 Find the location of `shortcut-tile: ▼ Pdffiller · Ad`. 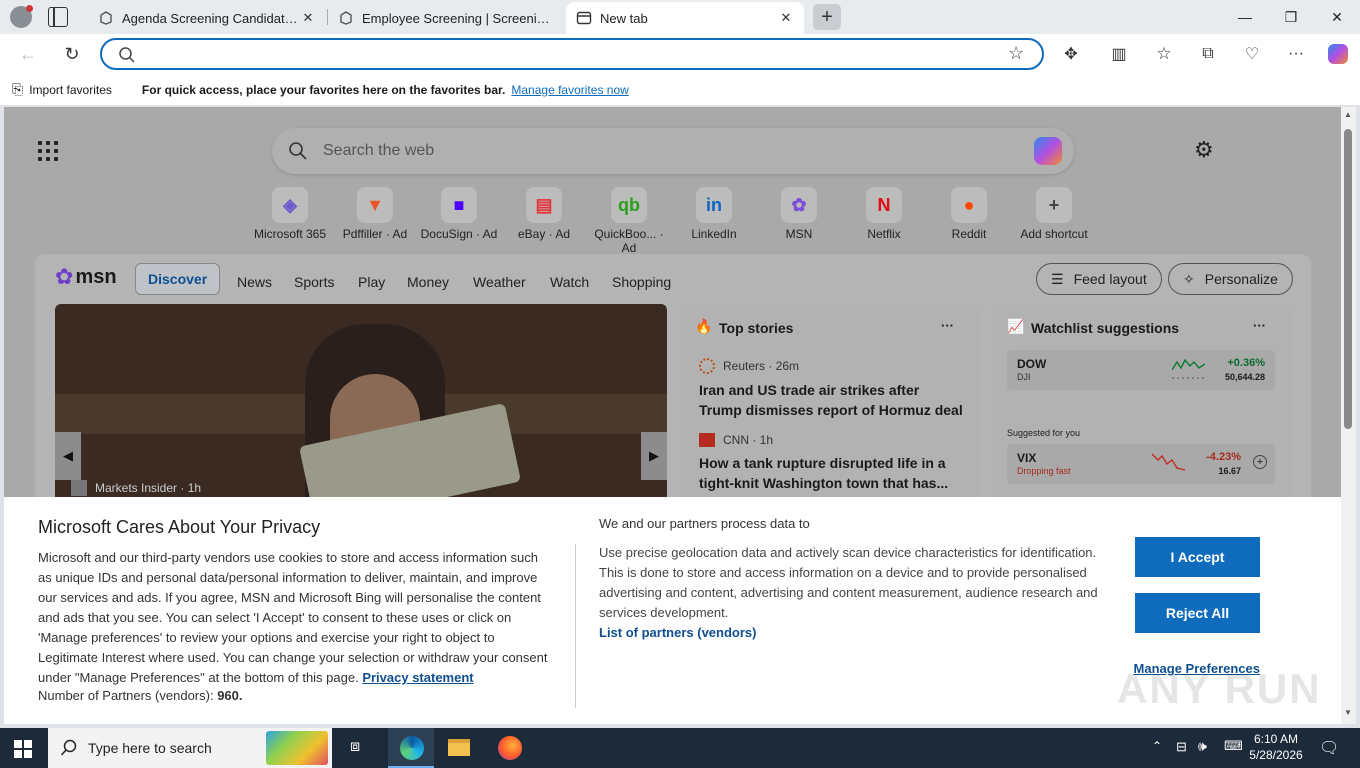

shortcut-tile: ▼ Pdffiller · Ad is located at coordinates (375, 214).